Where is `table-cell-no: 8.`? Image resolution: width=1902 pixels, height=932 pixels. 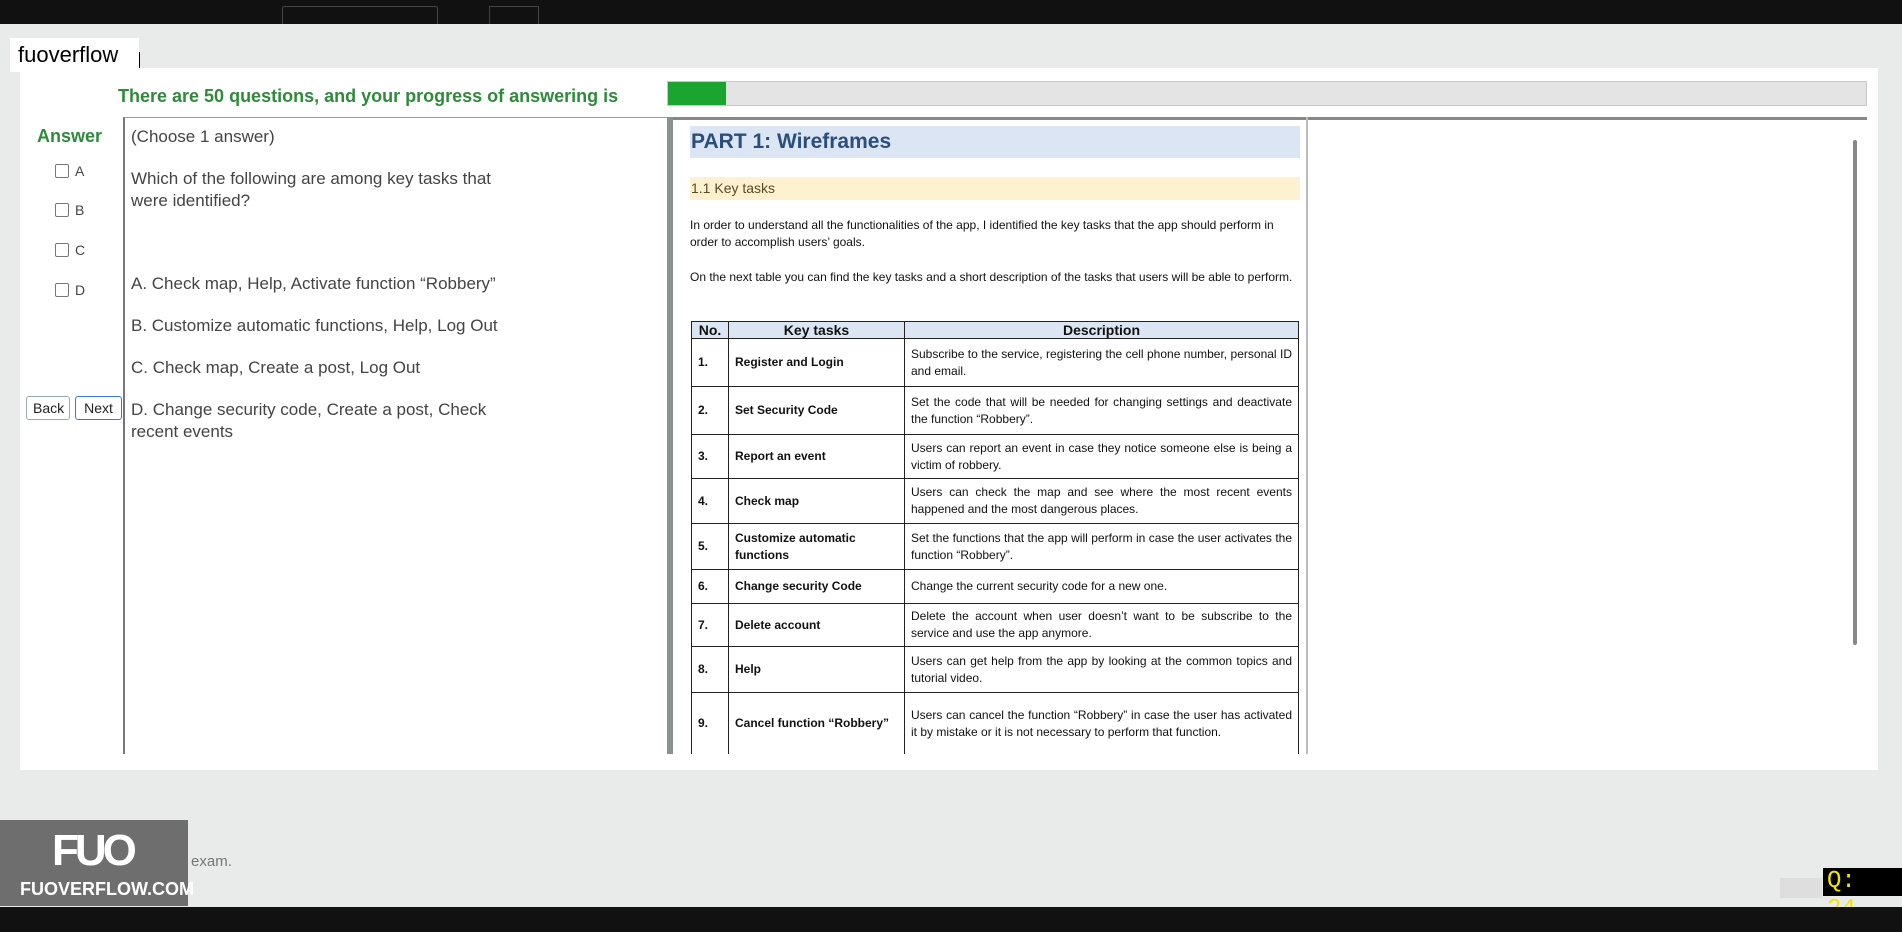
table-cell-no: 8. is located at coordinates (710, 669).